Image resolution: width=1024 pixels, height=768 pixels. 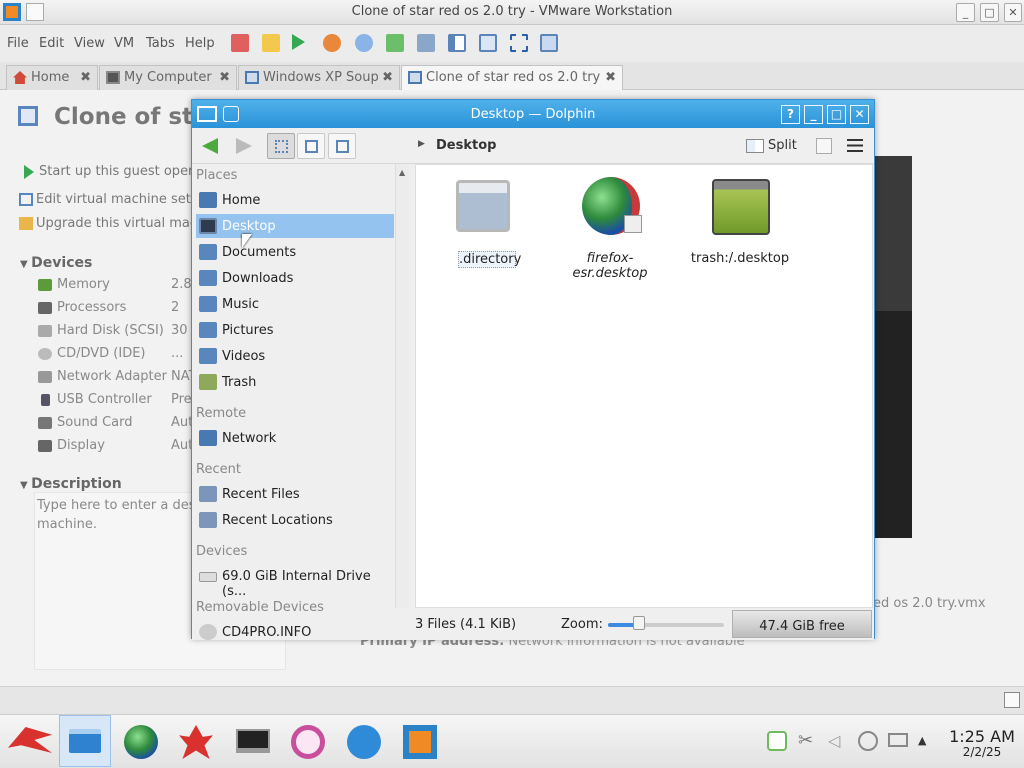 What do you see at coordinates (217, 175) in the screenshot?
I see `places-header: Places` at bounding box center [217, 175].